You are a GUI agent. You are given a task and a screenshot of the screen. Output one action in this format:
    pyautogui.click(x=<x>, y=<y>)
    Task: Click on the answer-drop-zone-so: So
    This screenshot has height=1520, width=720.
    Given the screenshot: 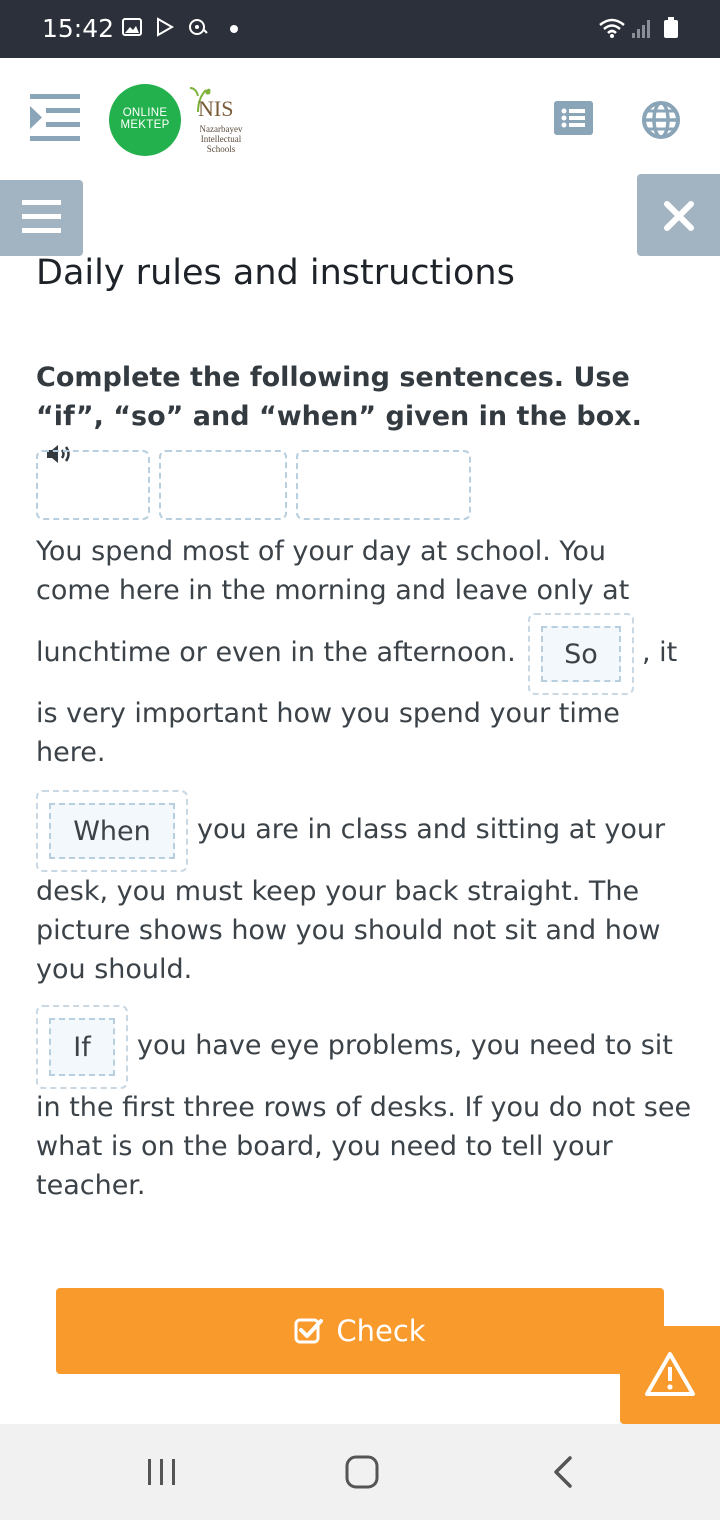 What is the action you would take?
    pyautogui.click(x=581, y=654)
    